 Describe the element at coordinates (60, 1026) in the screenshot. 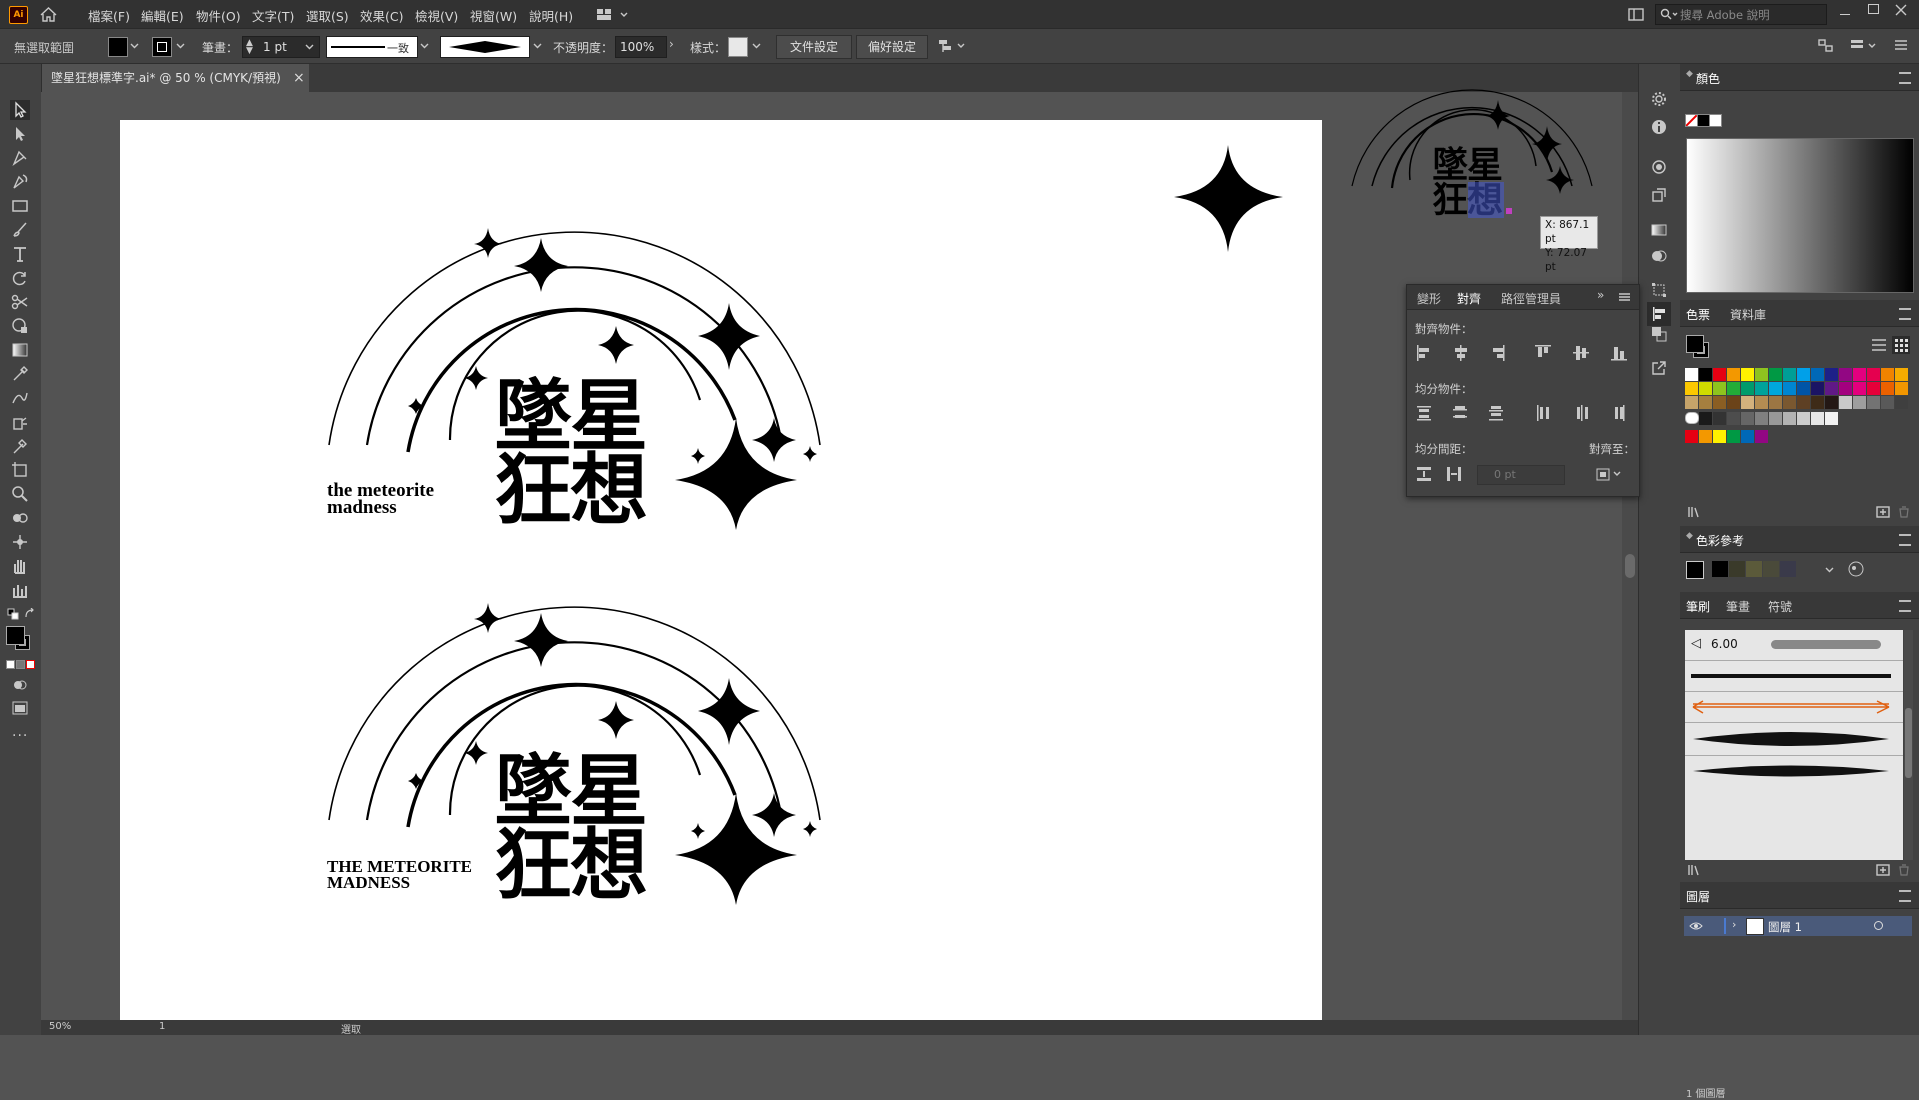

I see `zoom-level: 50%` at that location.